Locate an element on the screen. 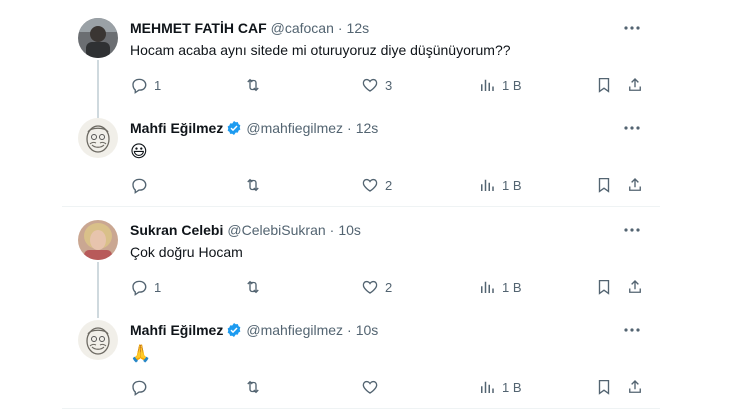  action-bar: 1 2 1 B is located at coordinates (385, 287).